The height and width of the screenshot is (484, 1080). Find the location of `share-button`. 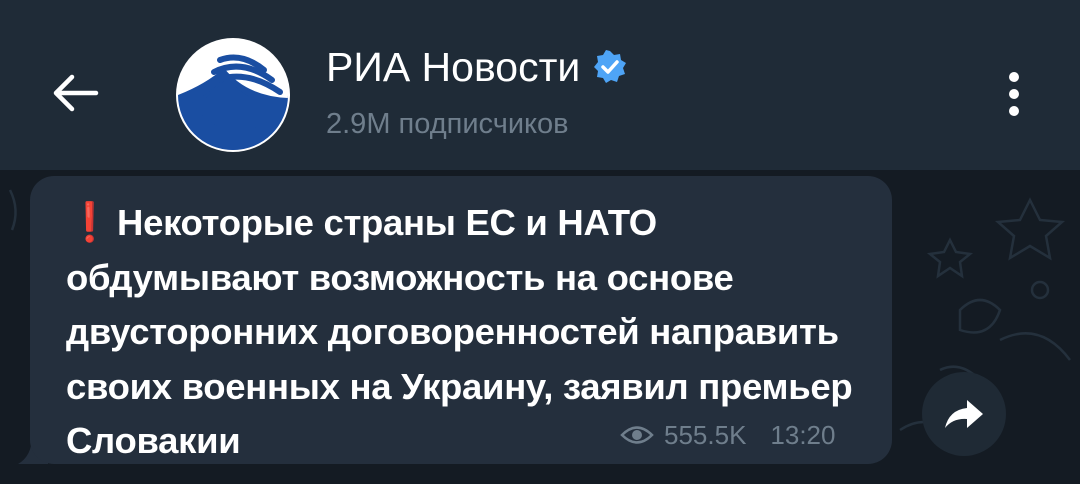

share-button is located at coordinates (964, 414).